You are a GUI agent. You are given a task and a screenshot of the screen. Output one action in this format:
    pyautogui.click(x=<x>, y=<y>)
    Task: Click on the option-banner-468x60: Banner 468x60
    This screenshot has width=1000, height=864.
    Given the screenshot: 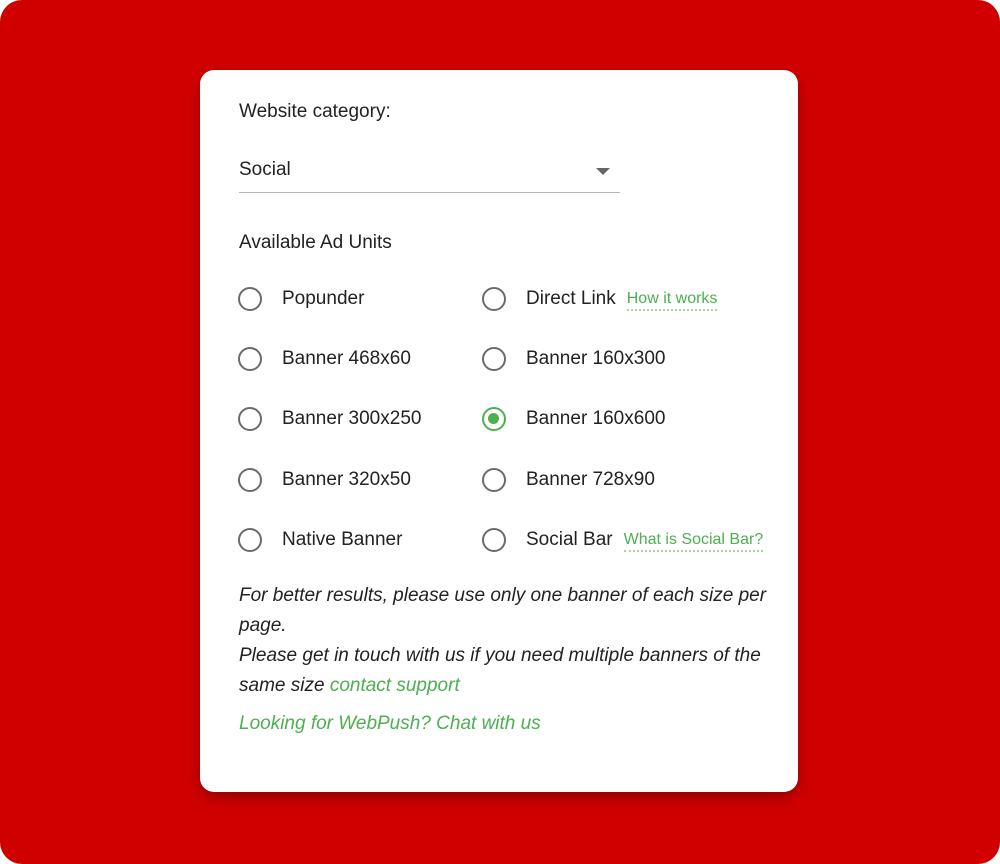 What is the action you would take?
    pyautogui.click(x=324, y=359)
    